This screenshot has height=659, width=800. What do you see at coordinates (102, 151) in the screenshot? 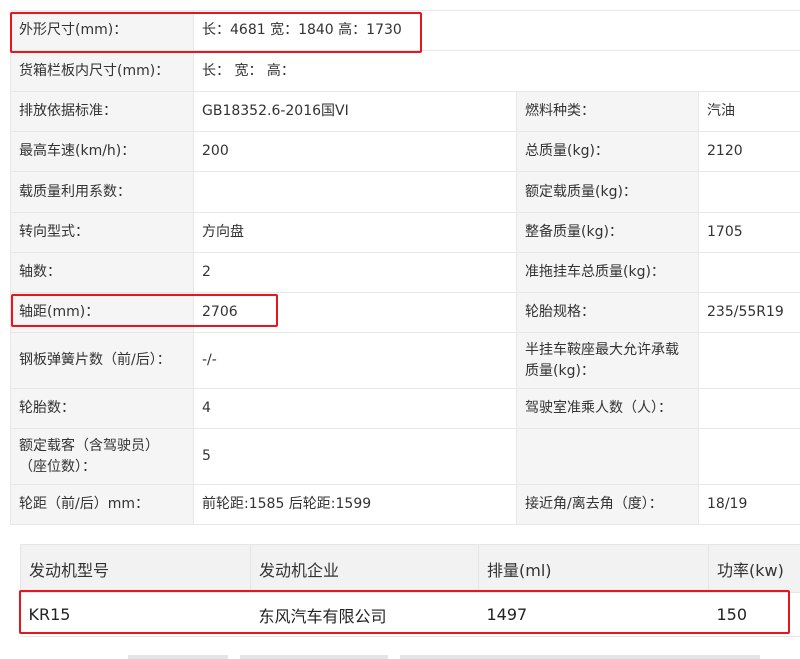
I see `max-speed-label: 最高车速(km/h)：` at bounding box center [102, 151].